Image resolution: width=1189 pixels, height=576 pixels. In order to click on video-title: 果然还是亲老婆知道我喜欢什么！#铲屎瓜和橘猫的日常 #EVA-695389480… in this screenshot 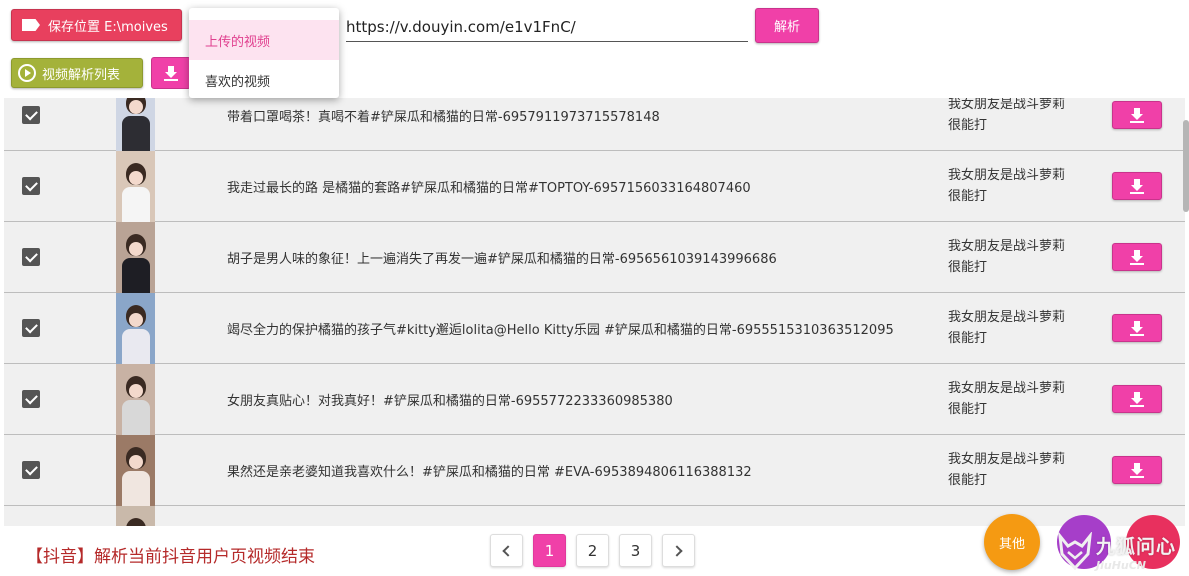, I will do `click(489, 472)`.